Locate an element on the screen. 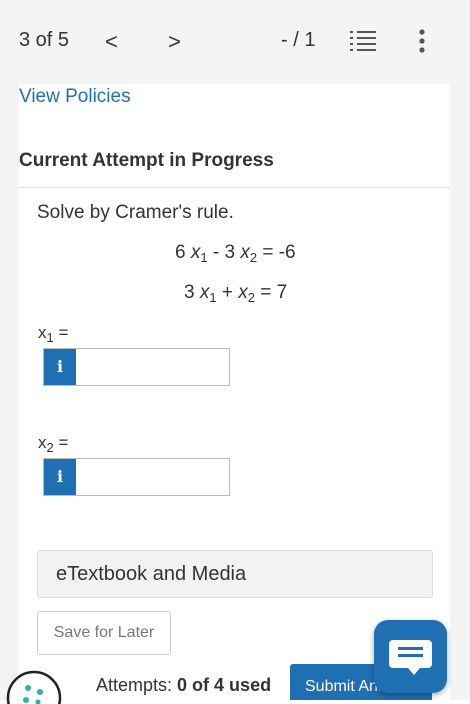  score: - / 1 is located at coordinates (298, 40).